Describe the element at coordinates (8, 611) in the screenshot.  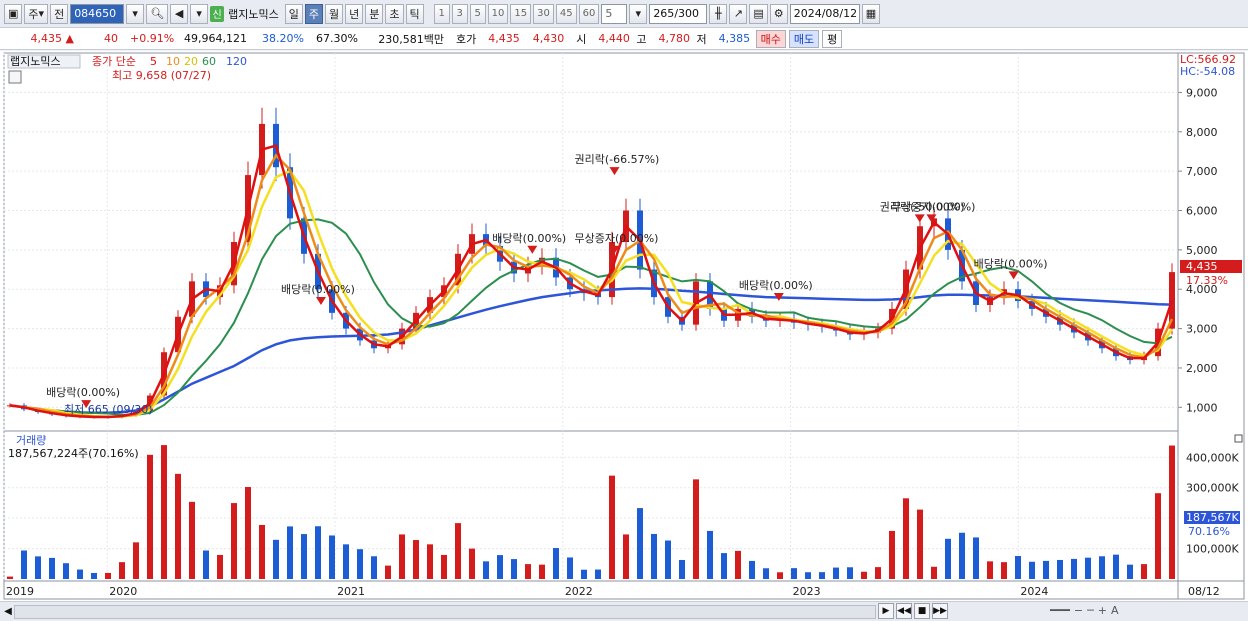
I see `scroll-left-icon: ◀` at that location.